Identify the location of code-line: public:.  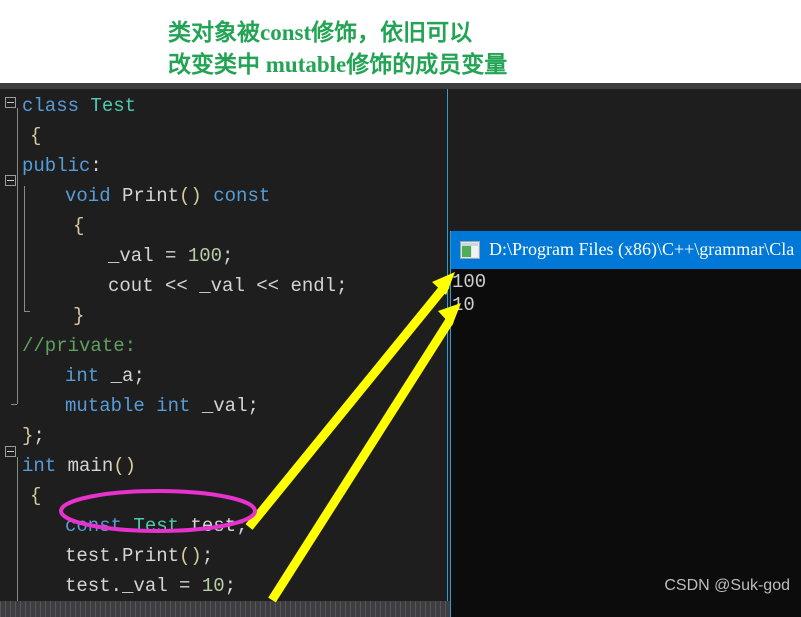
(62, 166).